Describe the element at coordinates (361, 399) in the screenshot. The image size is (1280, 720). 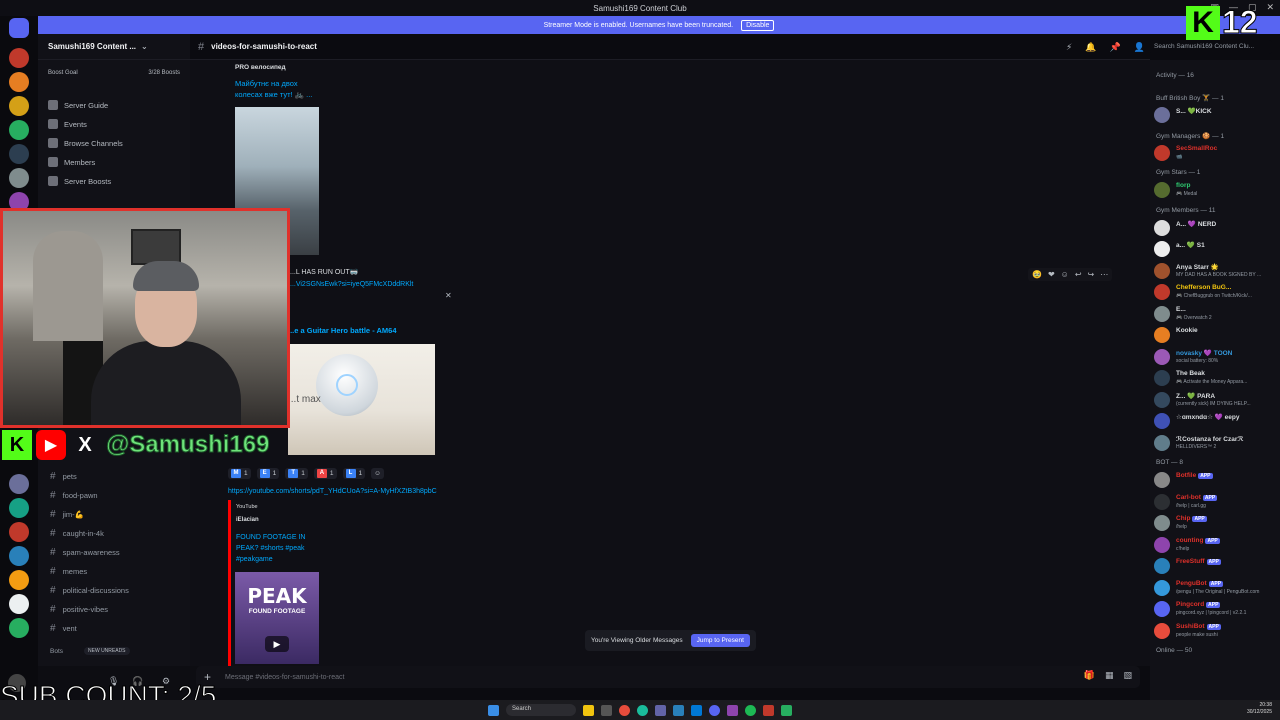
I see `embed-image: ...t max` at that location.